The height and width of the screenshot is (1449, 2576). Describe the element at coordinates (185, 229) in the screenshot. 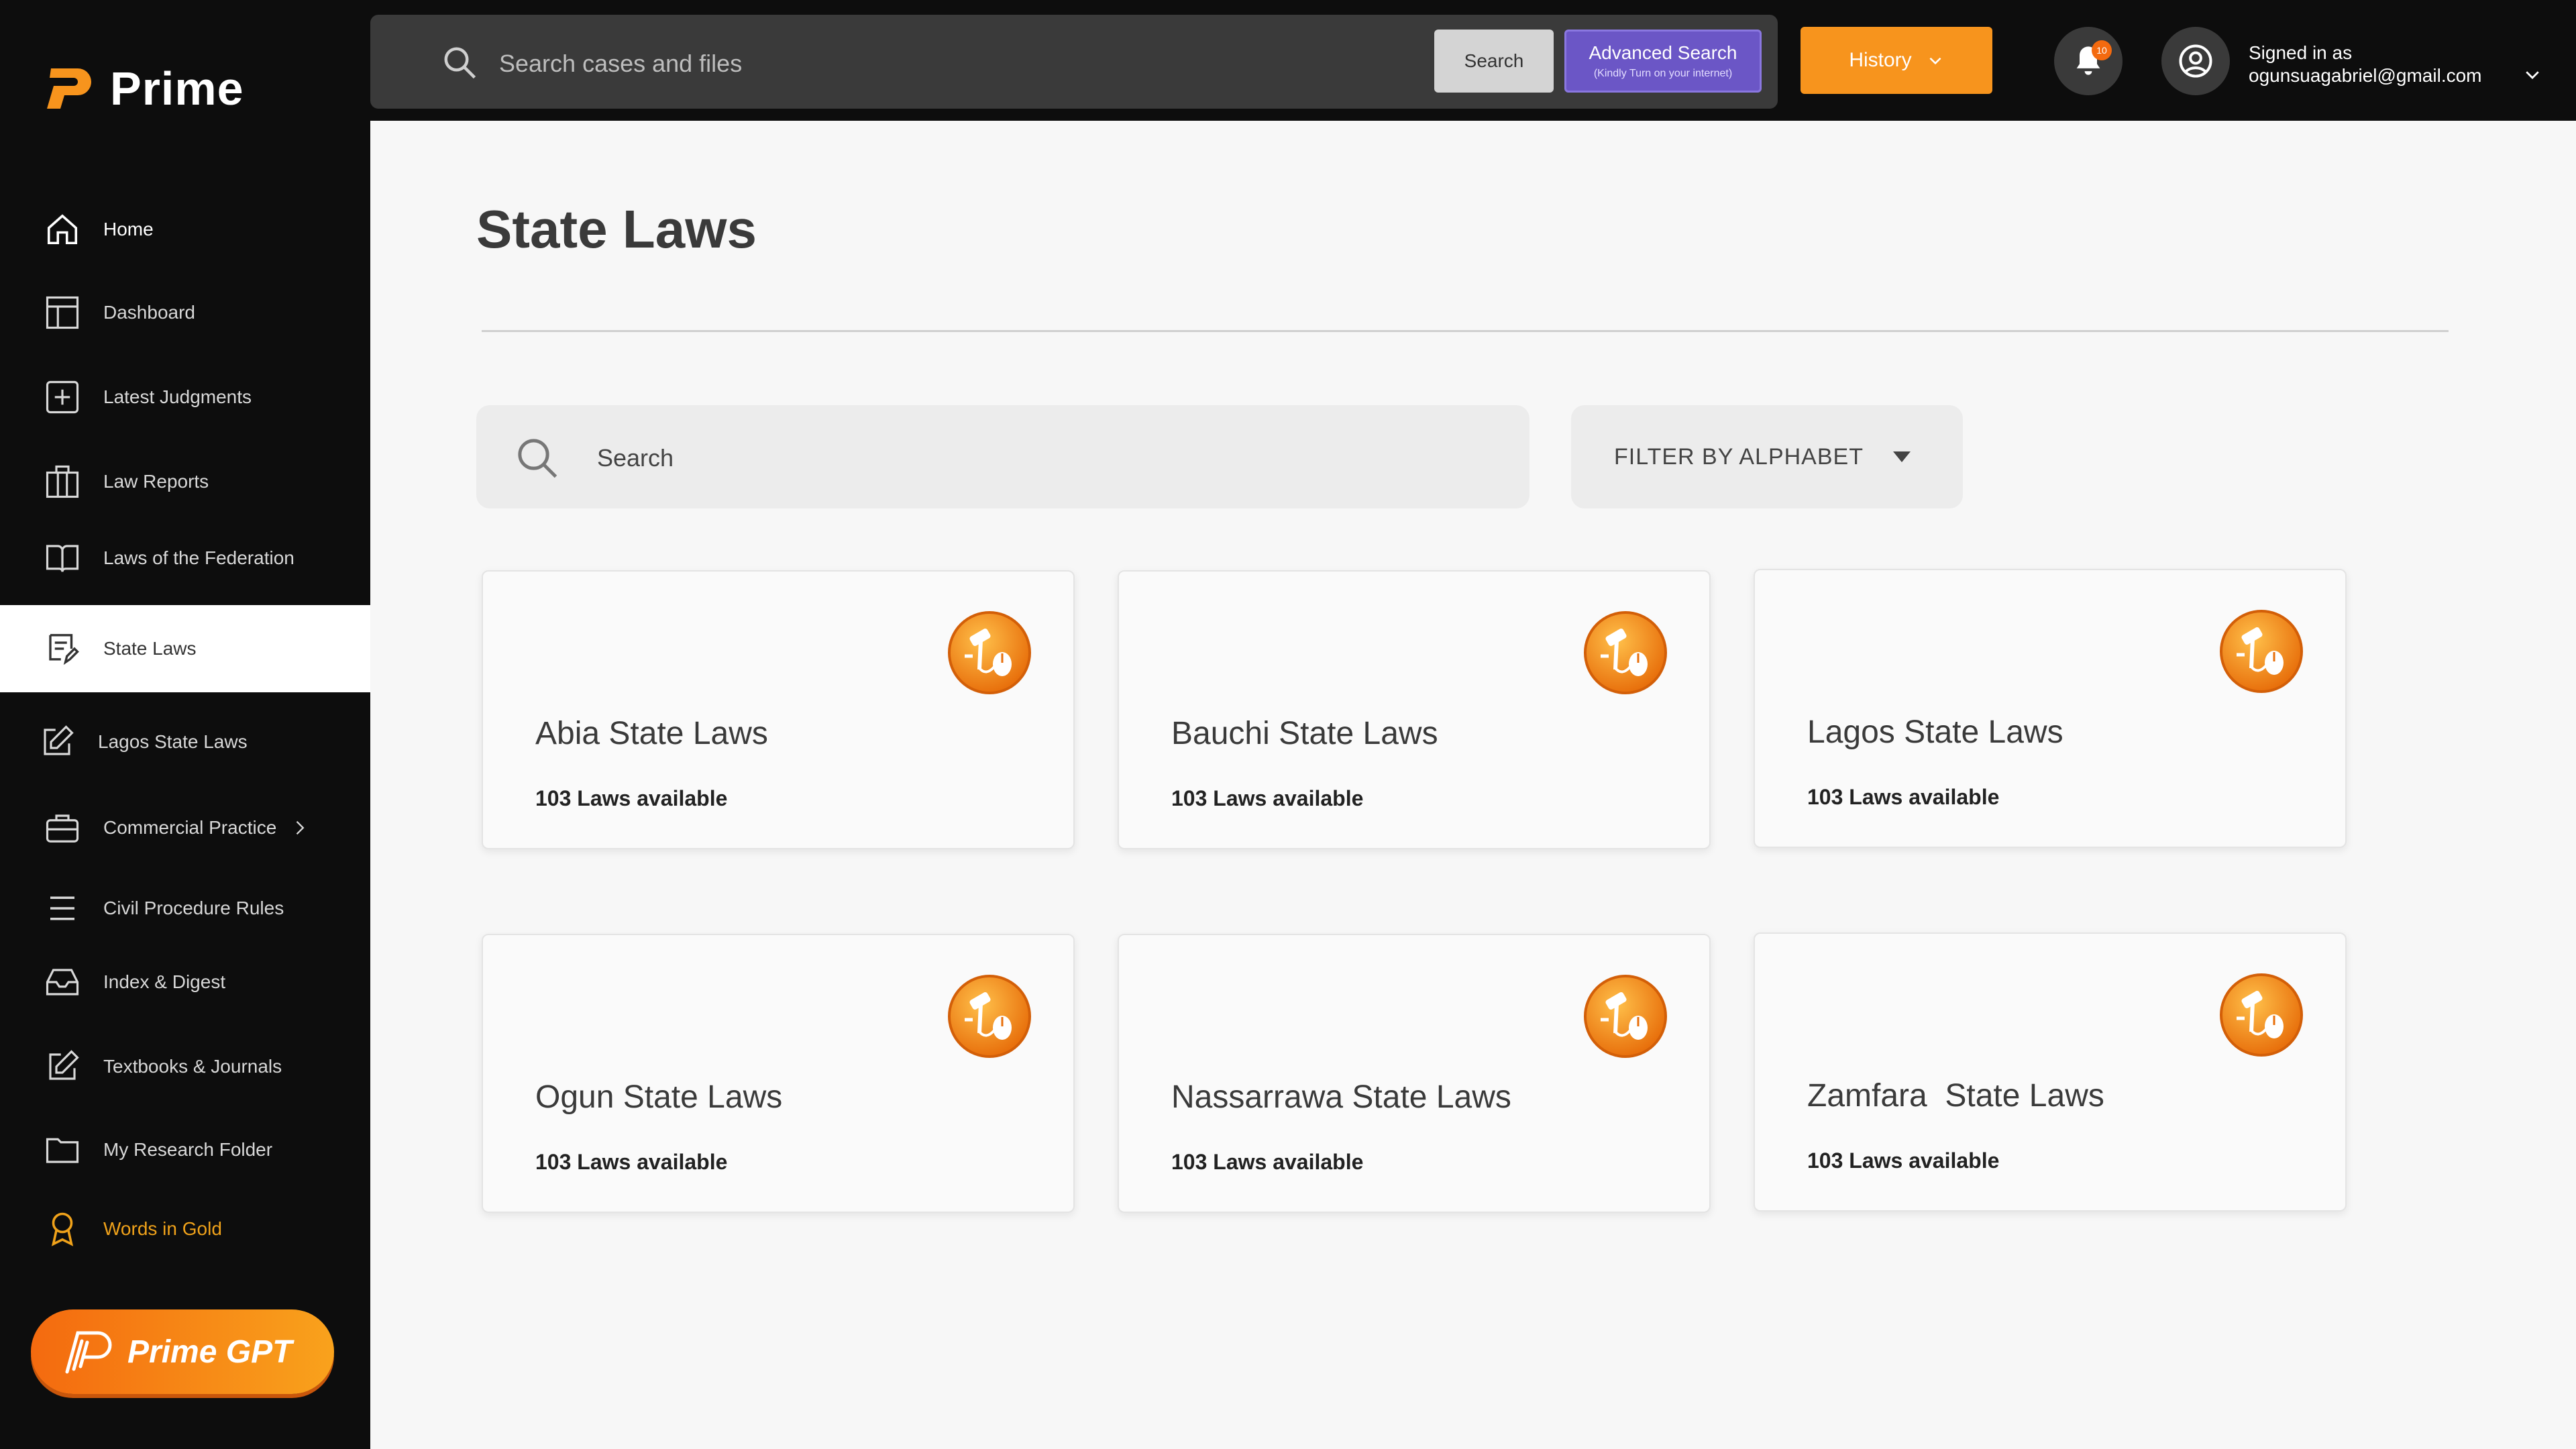

I see `sidebar-item-home: Home` at that location.